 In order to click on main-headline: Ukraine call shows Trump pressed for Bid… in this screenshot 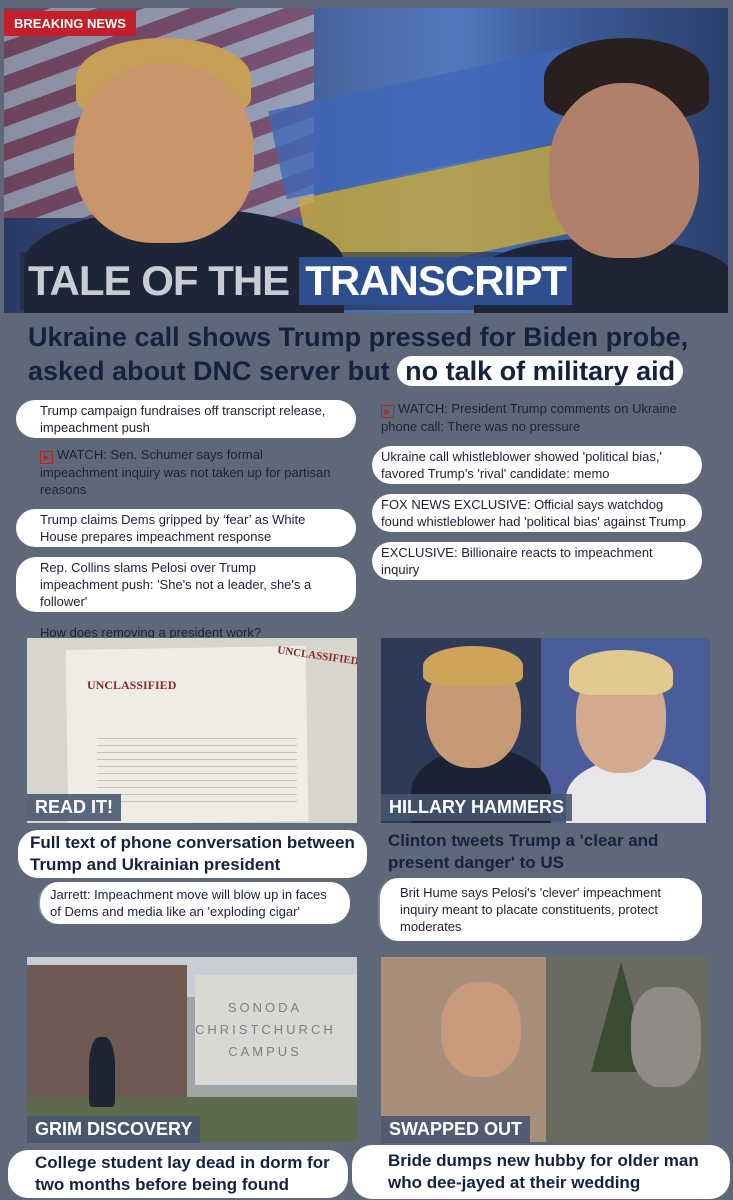, I will do `click(373, 354)`.